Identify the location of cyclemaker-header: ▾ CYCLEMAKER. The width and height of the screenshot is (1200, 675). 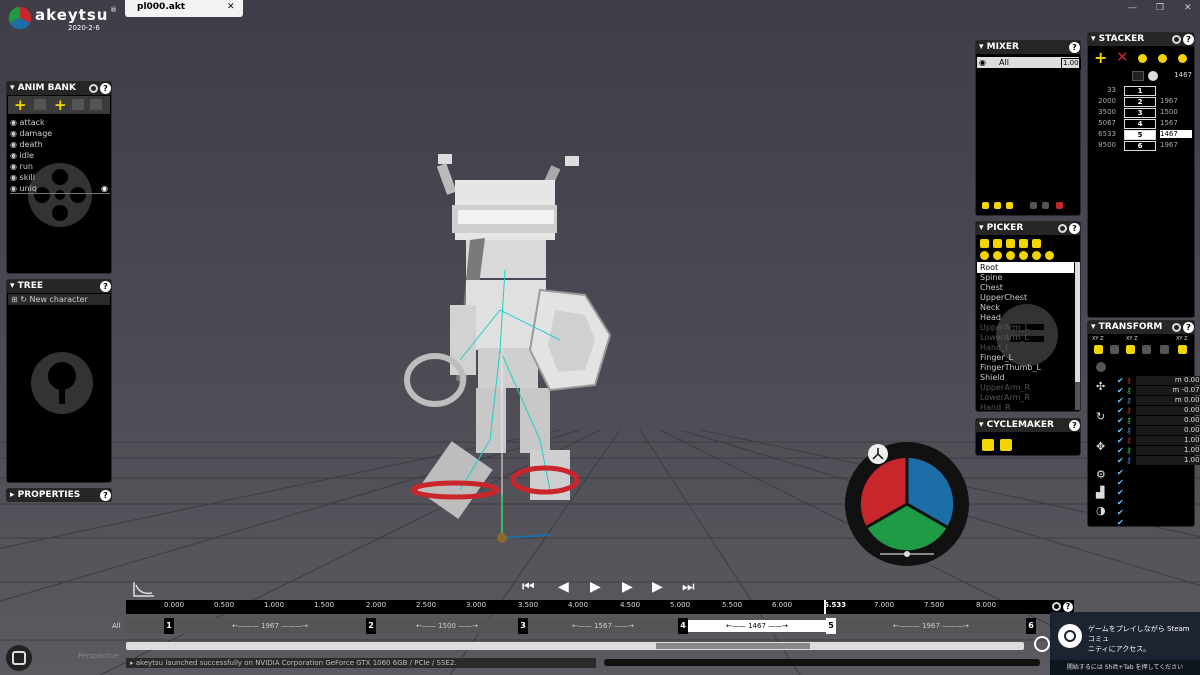
(1028, 425).